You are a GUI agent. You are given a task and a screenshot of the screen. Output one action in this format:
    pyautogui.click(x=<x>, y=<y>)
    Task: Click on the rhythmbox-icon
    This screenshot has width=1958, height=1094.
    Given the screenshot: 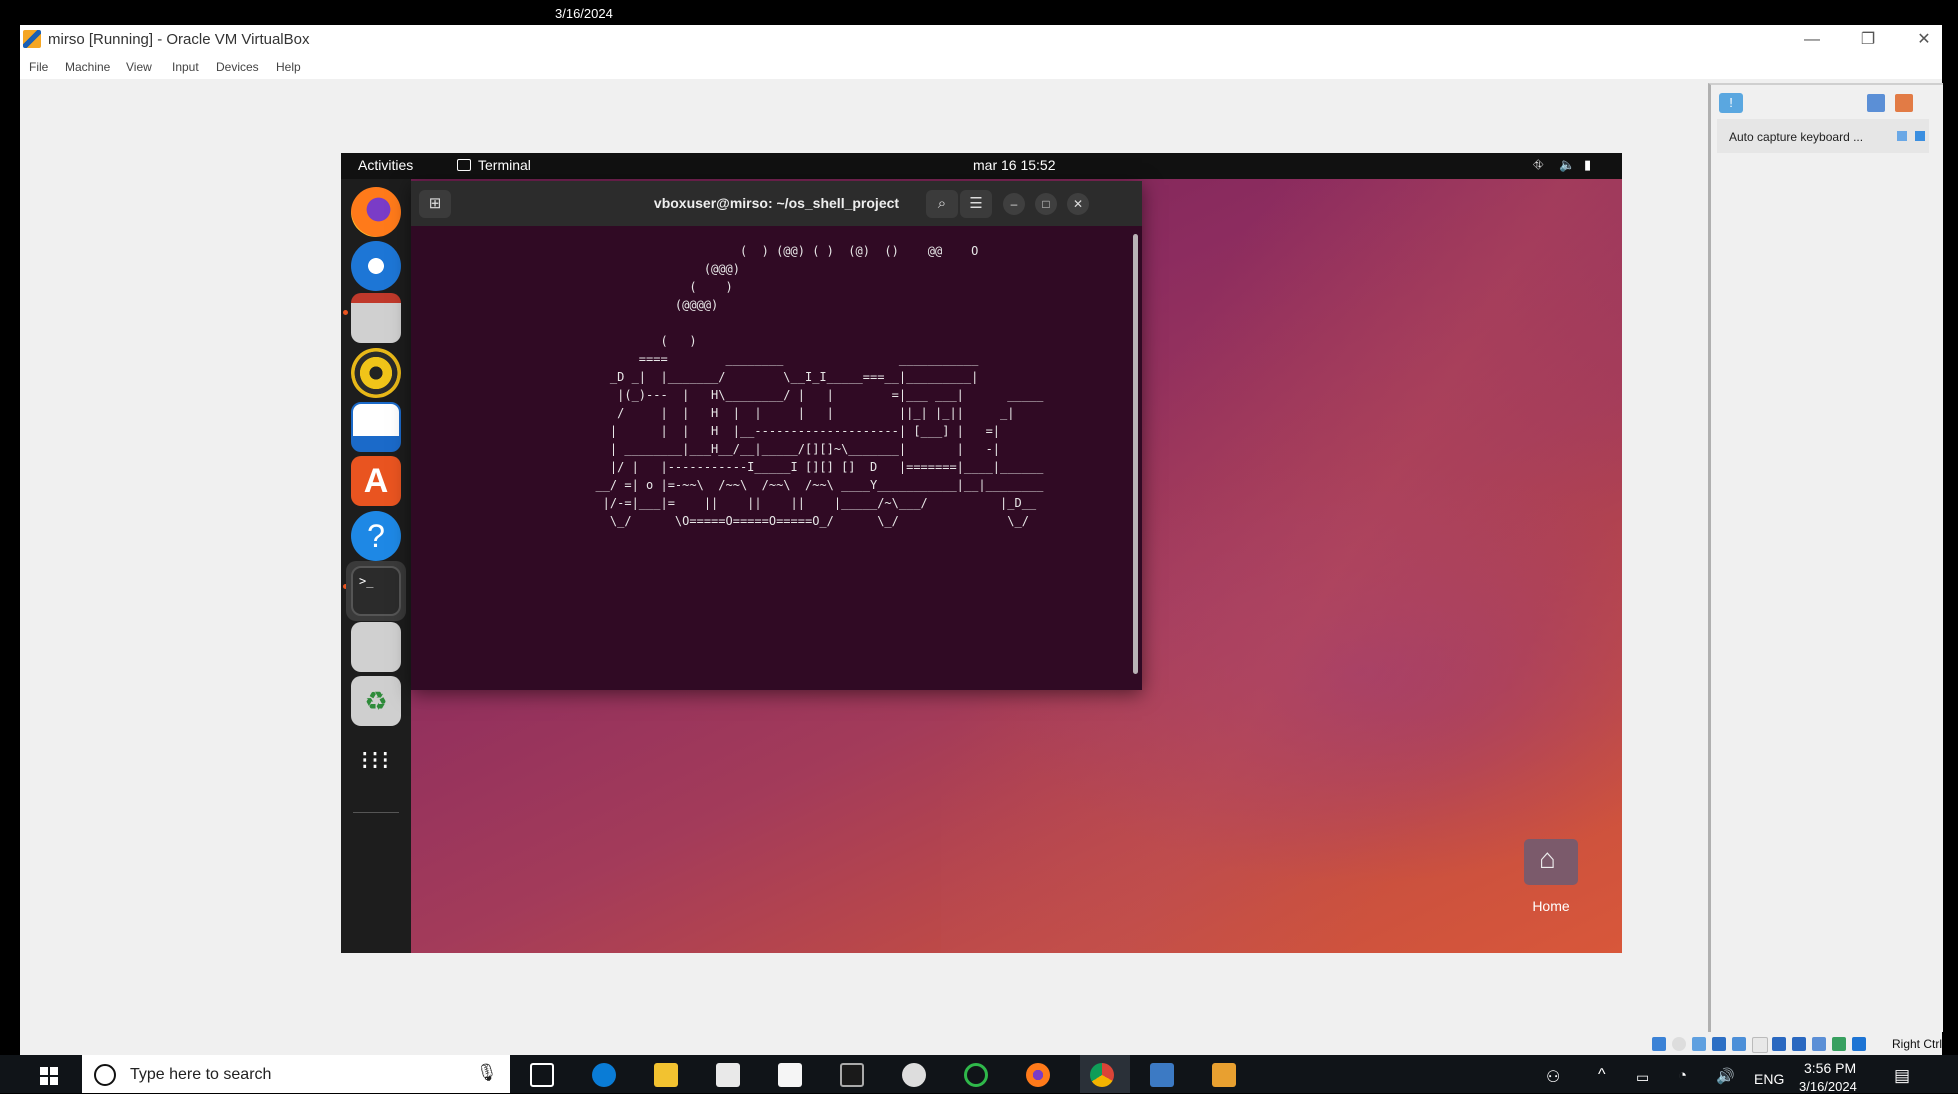 What is the action you would take?
    pyautogui.click(x=376, y=373)
    